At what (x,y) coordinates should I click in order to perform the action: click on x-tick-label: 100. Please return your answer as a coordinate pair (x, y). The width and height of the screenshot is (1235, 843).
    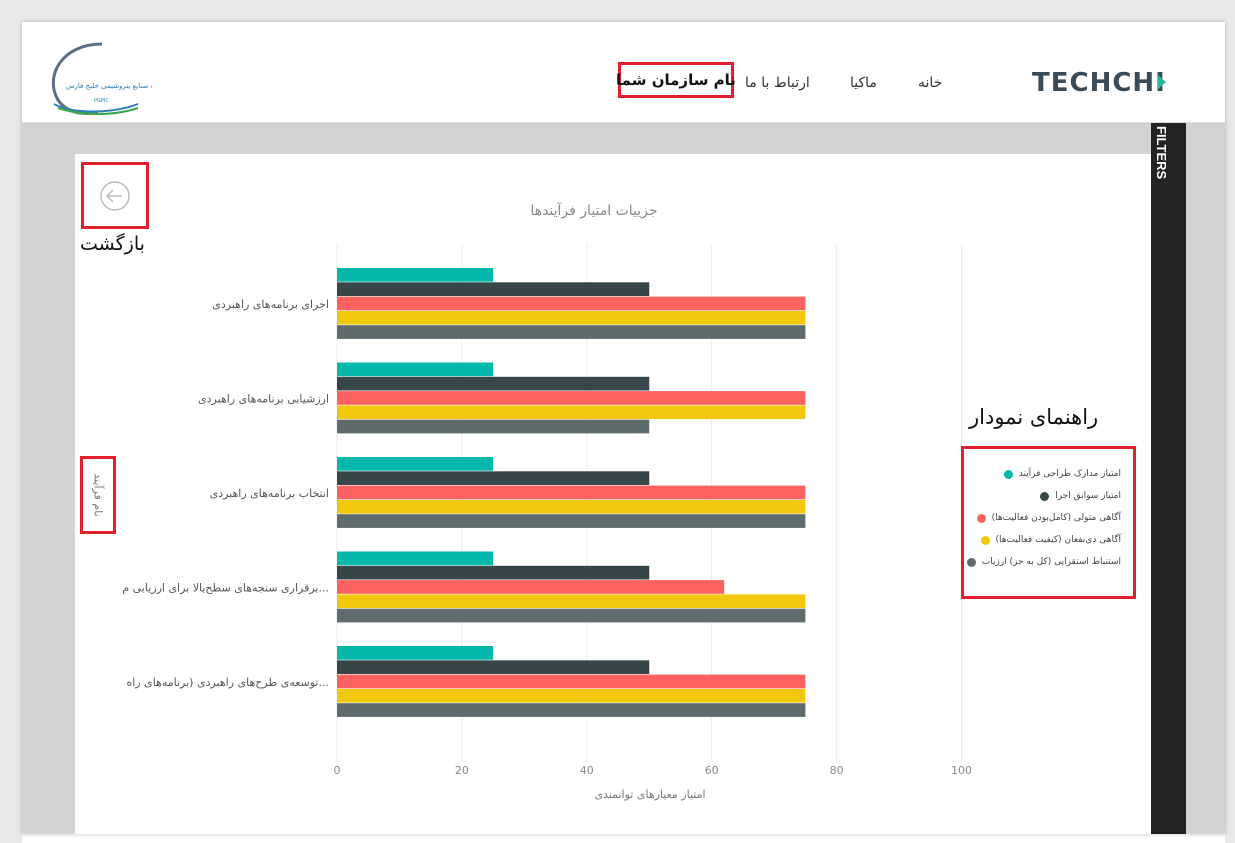
    Looking at the image, I should click on (961, 770).